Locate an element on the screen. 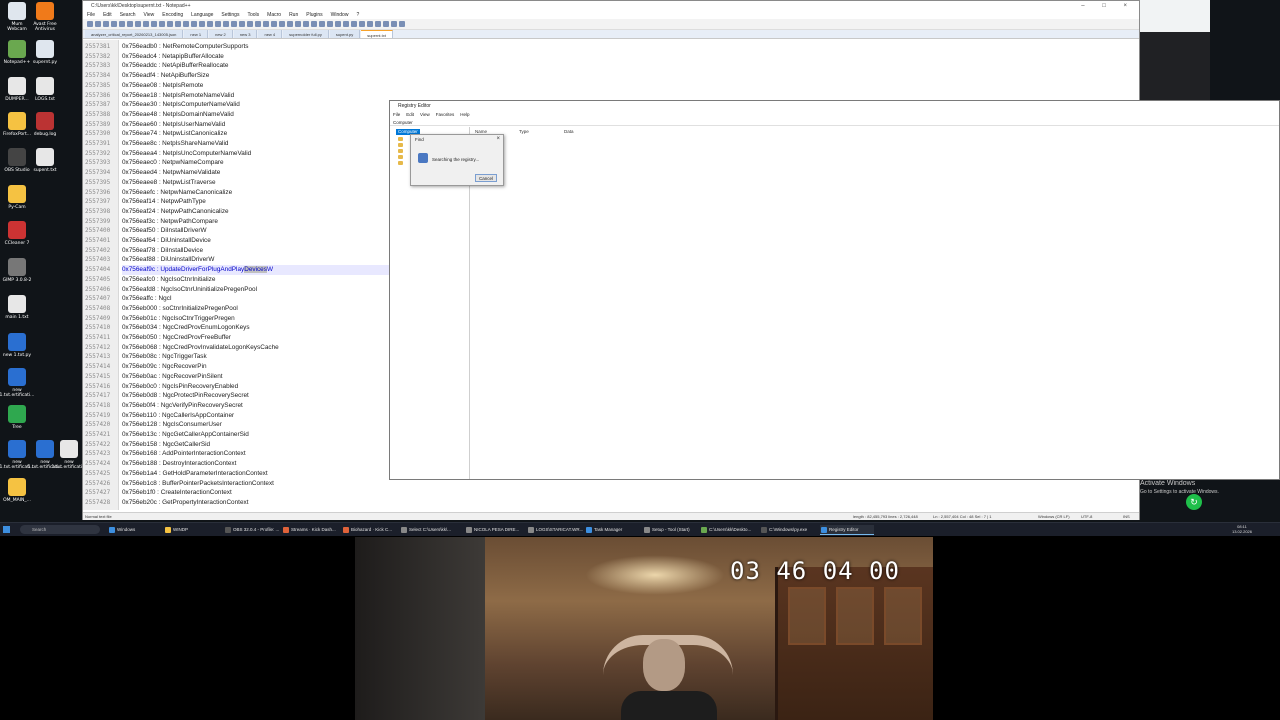 Image resolution: width=1280 pixels, height=720 pixels. code-line: 0x756eb110 : NgcCallerIsAppContainer is located at coordinates (256, 416).